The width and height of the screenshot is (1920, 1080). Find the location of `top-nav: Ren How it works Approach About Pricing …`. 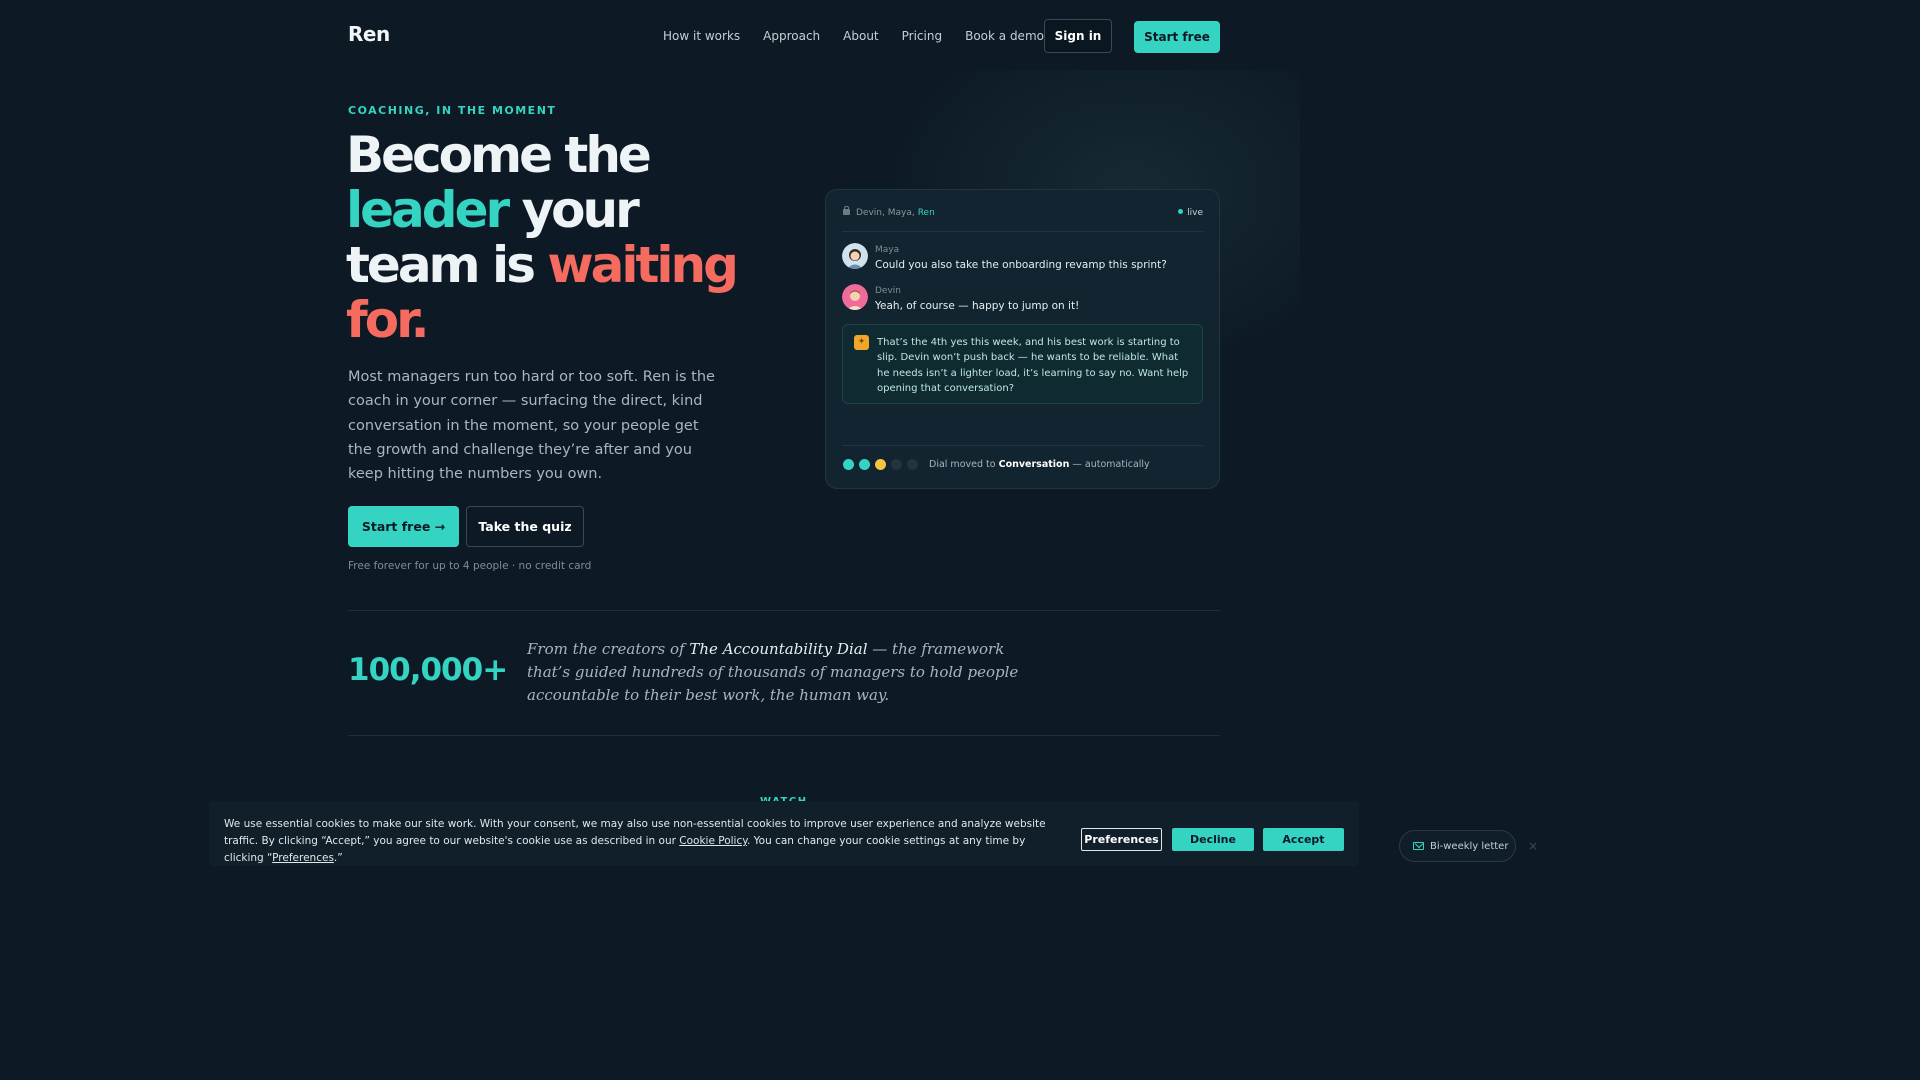

top-nav: Ren How it works Approach About Pricing … is located at coordinates (784, 36).